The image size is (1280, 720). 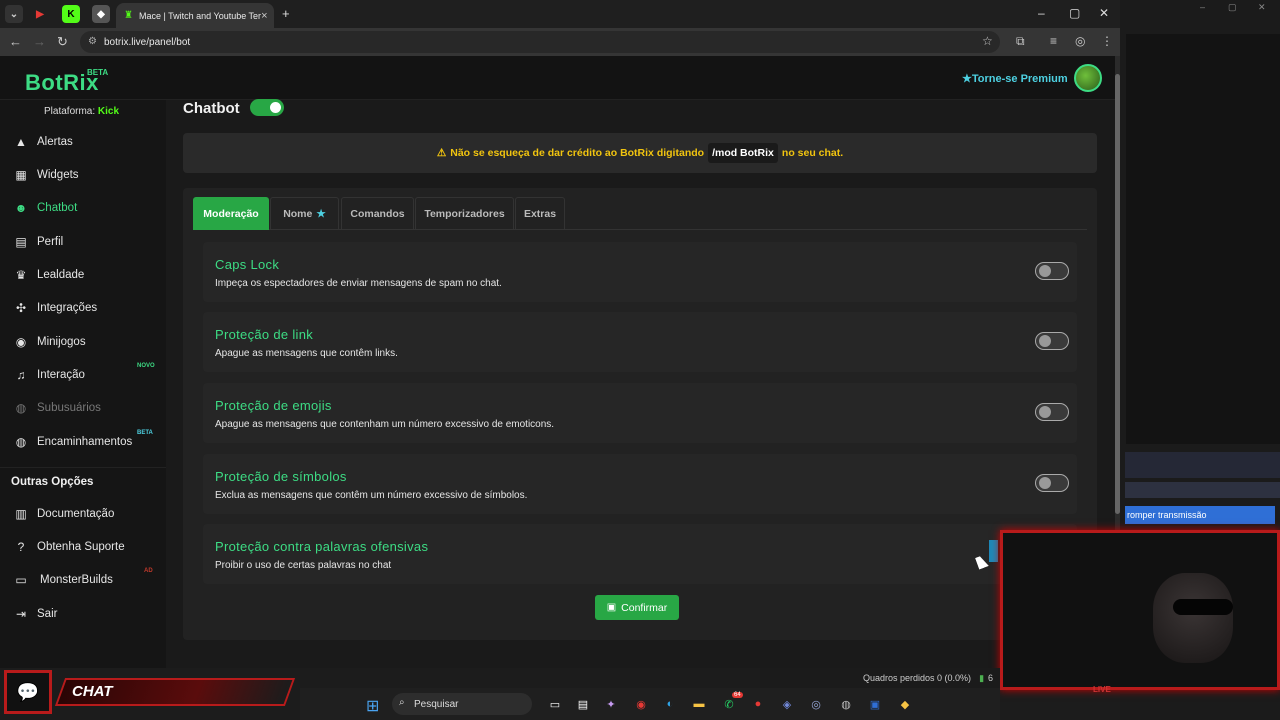 I want to click on sidebar-item-encaminhamentos: ◍ Encaminhamentos BETA, so click(x=83, y=442).